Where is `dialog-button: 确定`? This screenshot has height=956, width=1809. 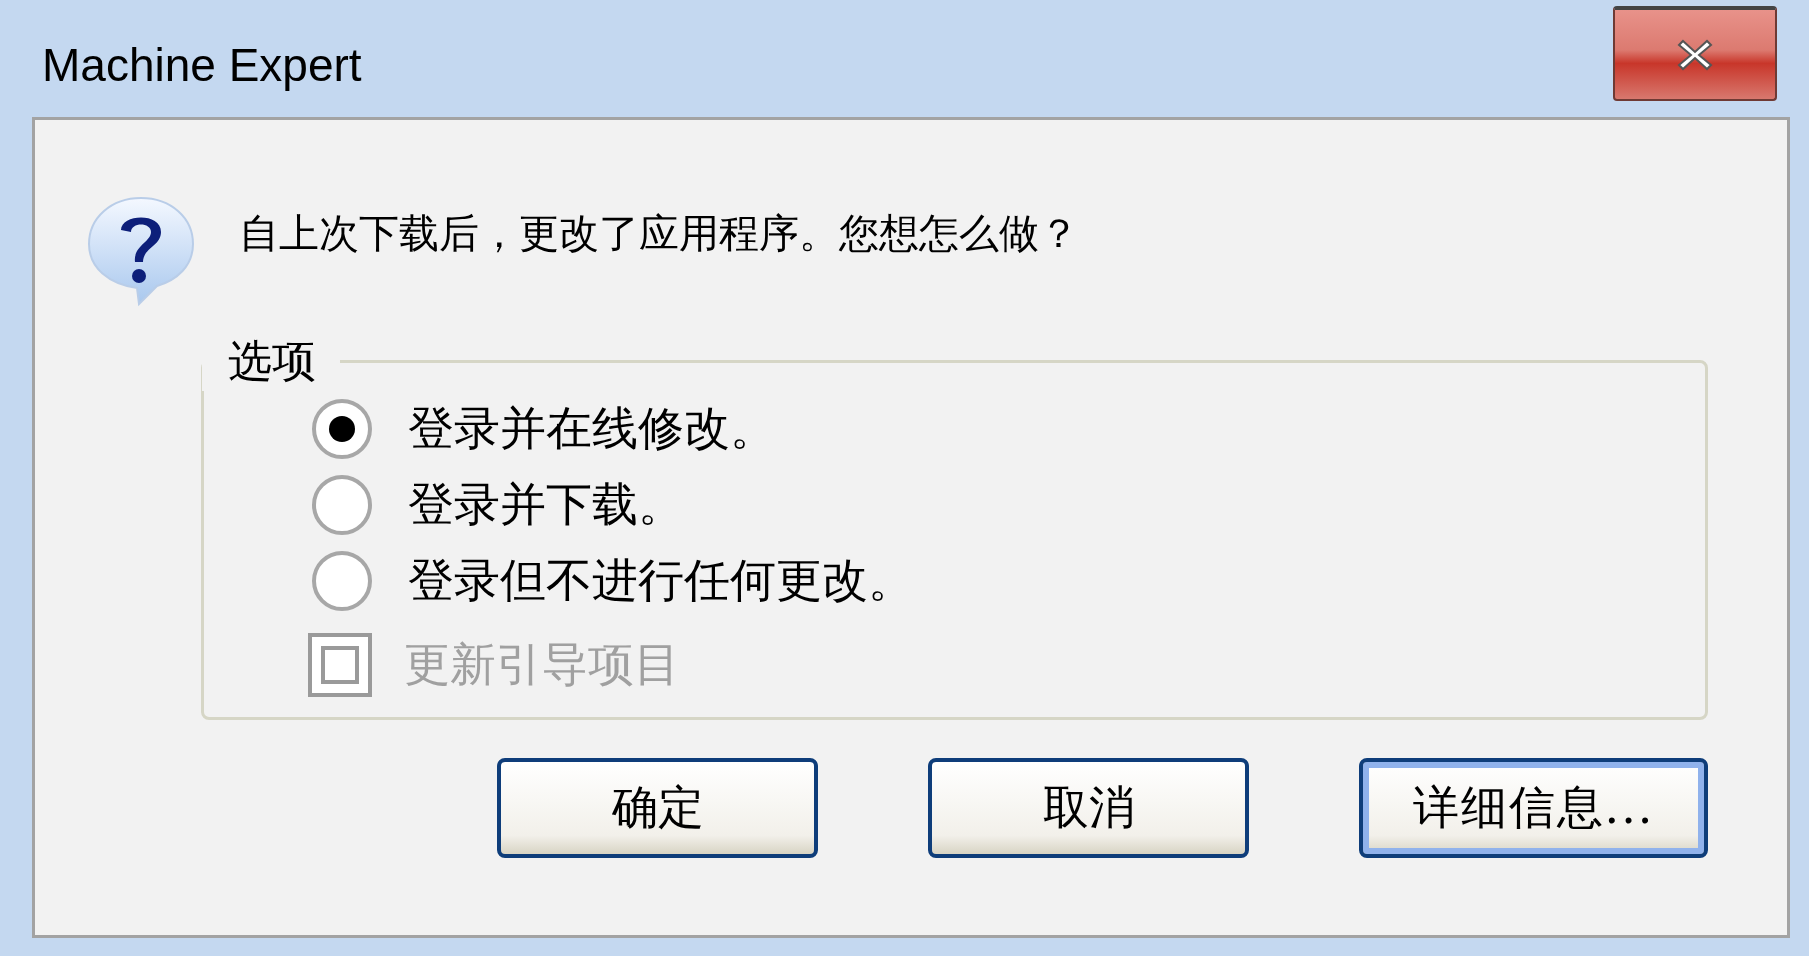 dialog-button: 确定 is located at coordinates (657, 808).